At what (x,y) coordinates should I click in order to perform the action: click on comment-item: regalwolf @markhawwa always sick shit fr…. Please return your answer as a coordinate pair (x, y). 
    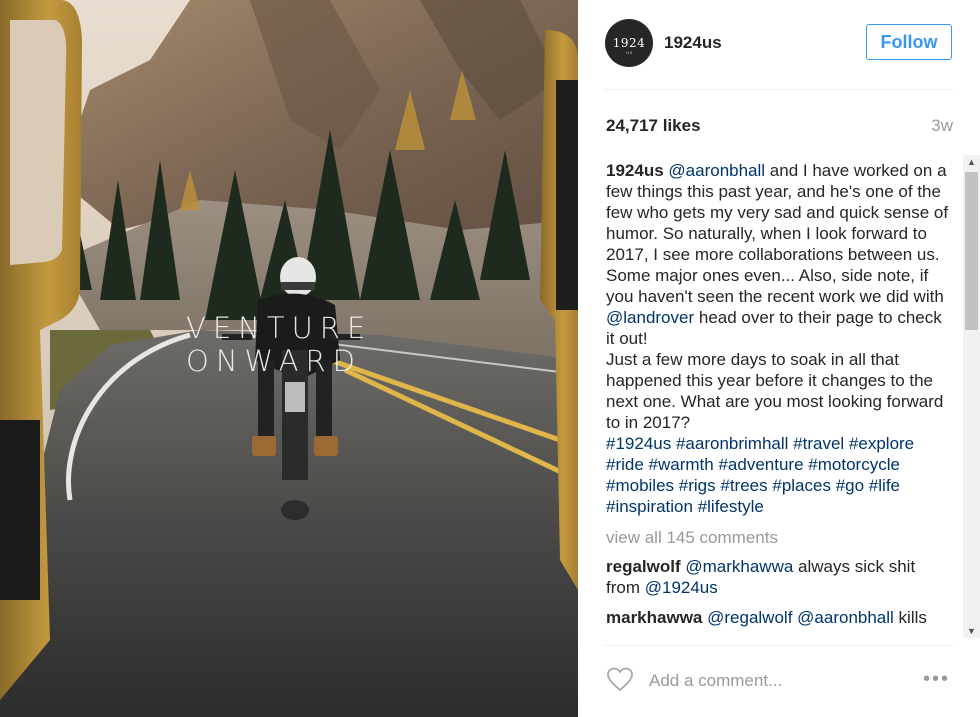
    Looking at the image, I should click on (779, 577).